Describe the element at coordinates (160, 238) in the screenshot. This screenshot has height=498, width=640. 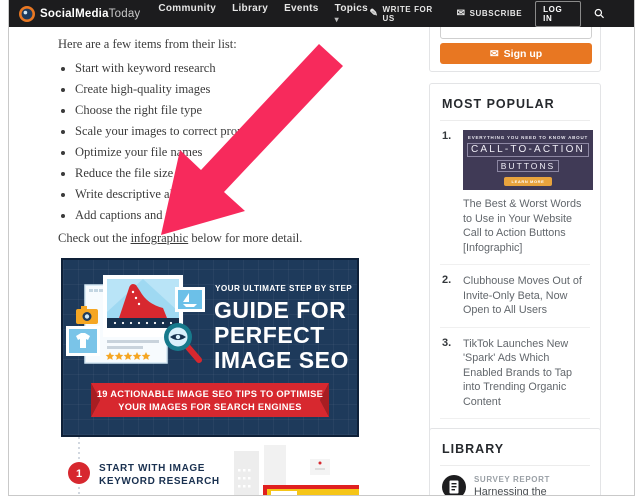
I see `infographic-link: infographic` at that location.